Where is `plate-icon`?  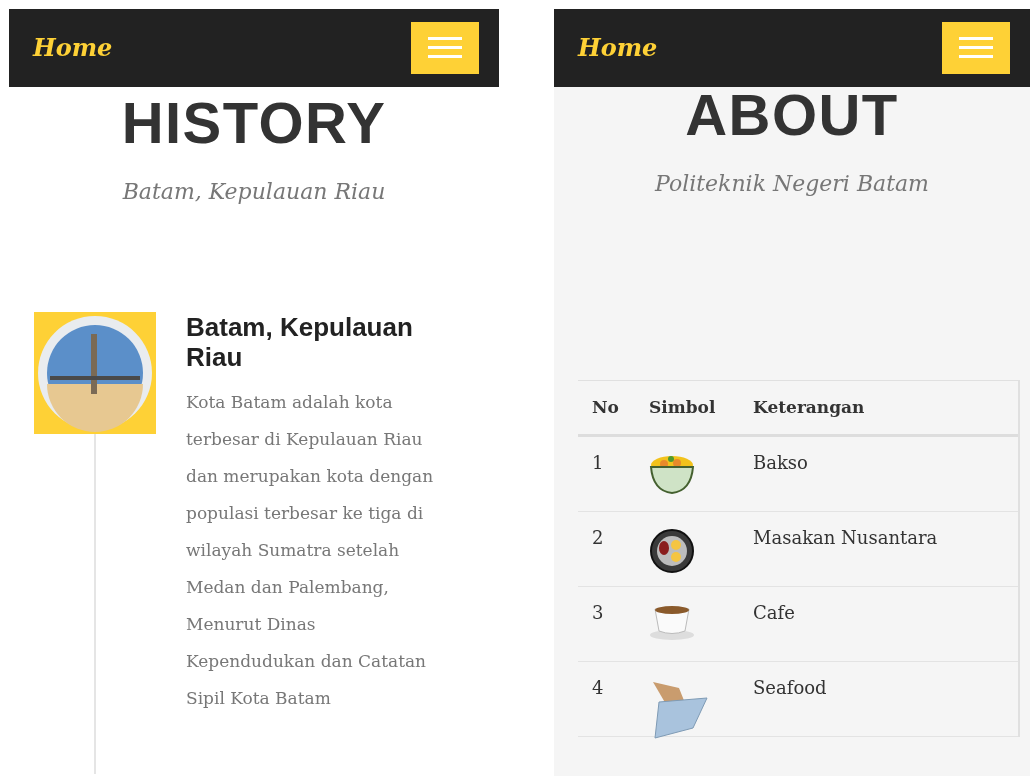 plate-icon is located at coordinates (672, 551).